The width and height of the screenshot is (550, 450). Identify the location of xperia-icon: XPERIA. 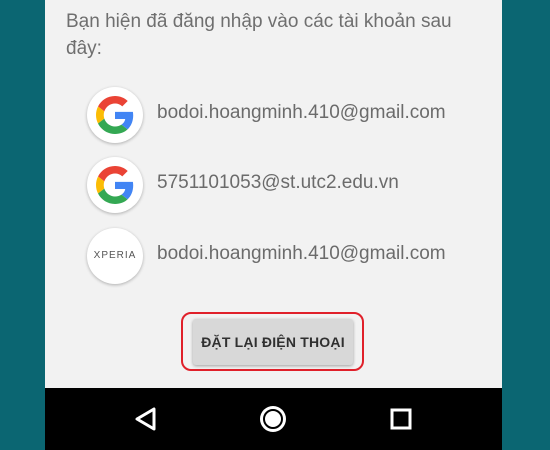
(115, 256).